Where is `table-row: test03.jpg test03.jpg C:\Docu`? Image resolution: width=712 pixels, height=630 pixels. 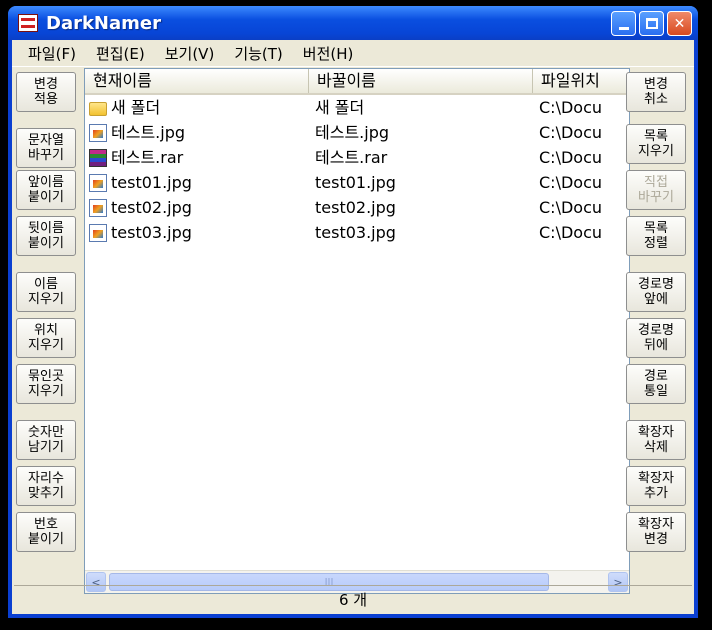 table-row: test03.jpg test03.jpg C:\Docu is located at coordinates (357, 232).